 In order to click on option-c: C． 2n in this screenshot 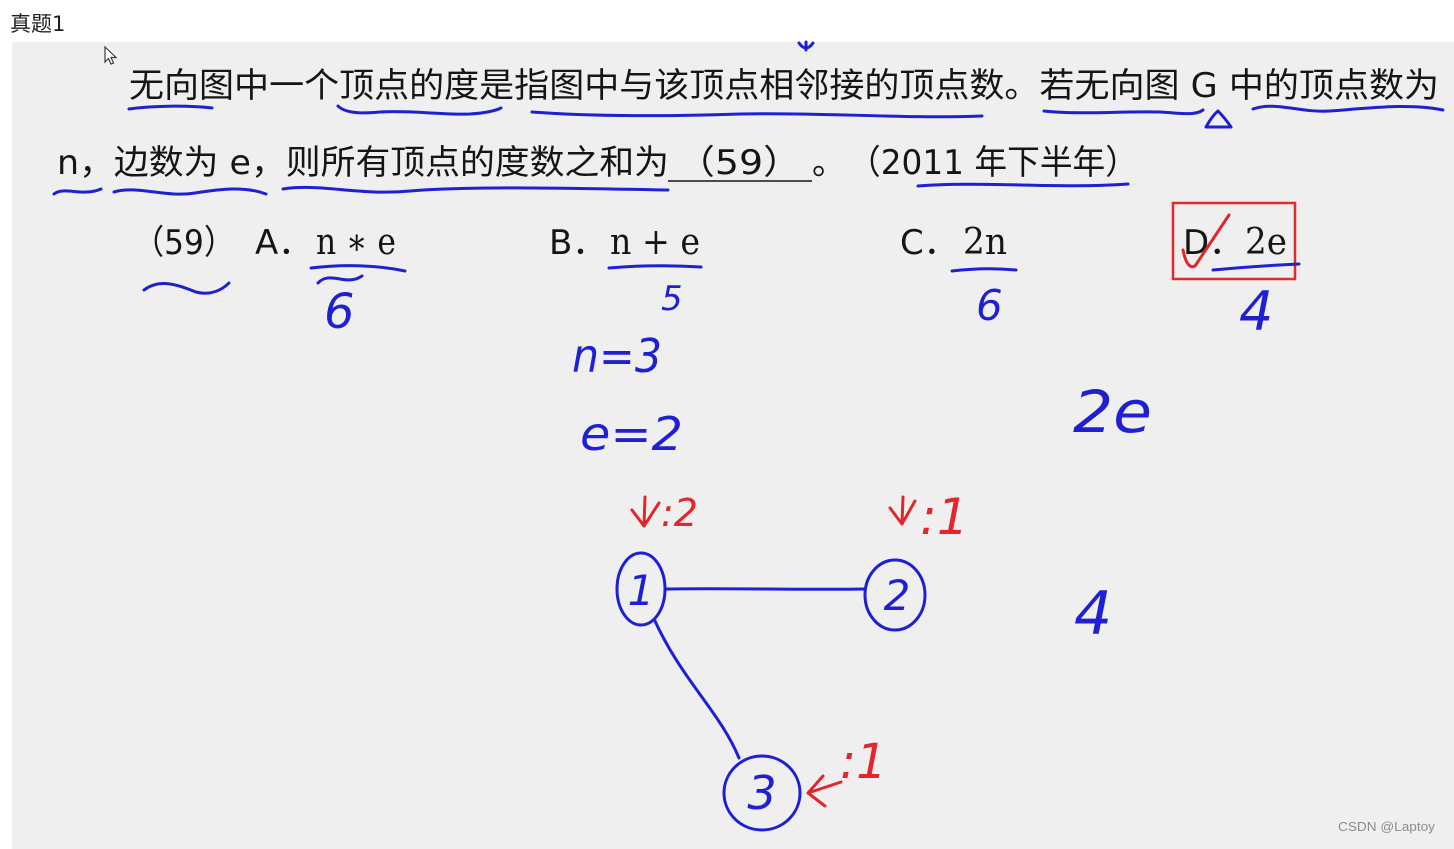, I will do `click(953, 242)`.